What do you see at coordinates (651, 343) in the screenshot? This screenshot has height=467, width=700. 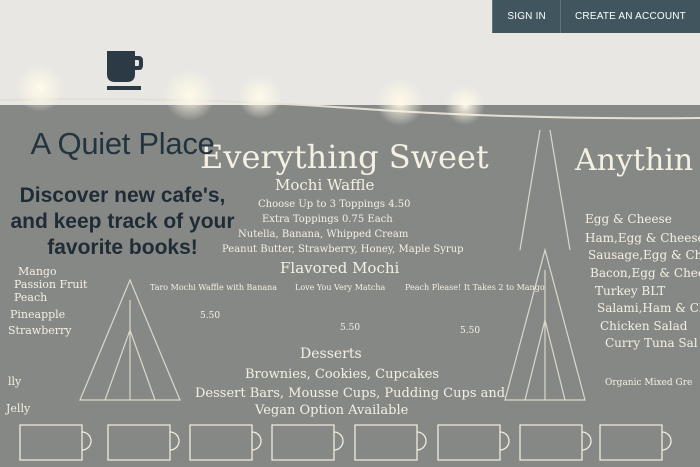 I see `svg-text: Curry Tuna Sal` at bounding box center [651, 343].